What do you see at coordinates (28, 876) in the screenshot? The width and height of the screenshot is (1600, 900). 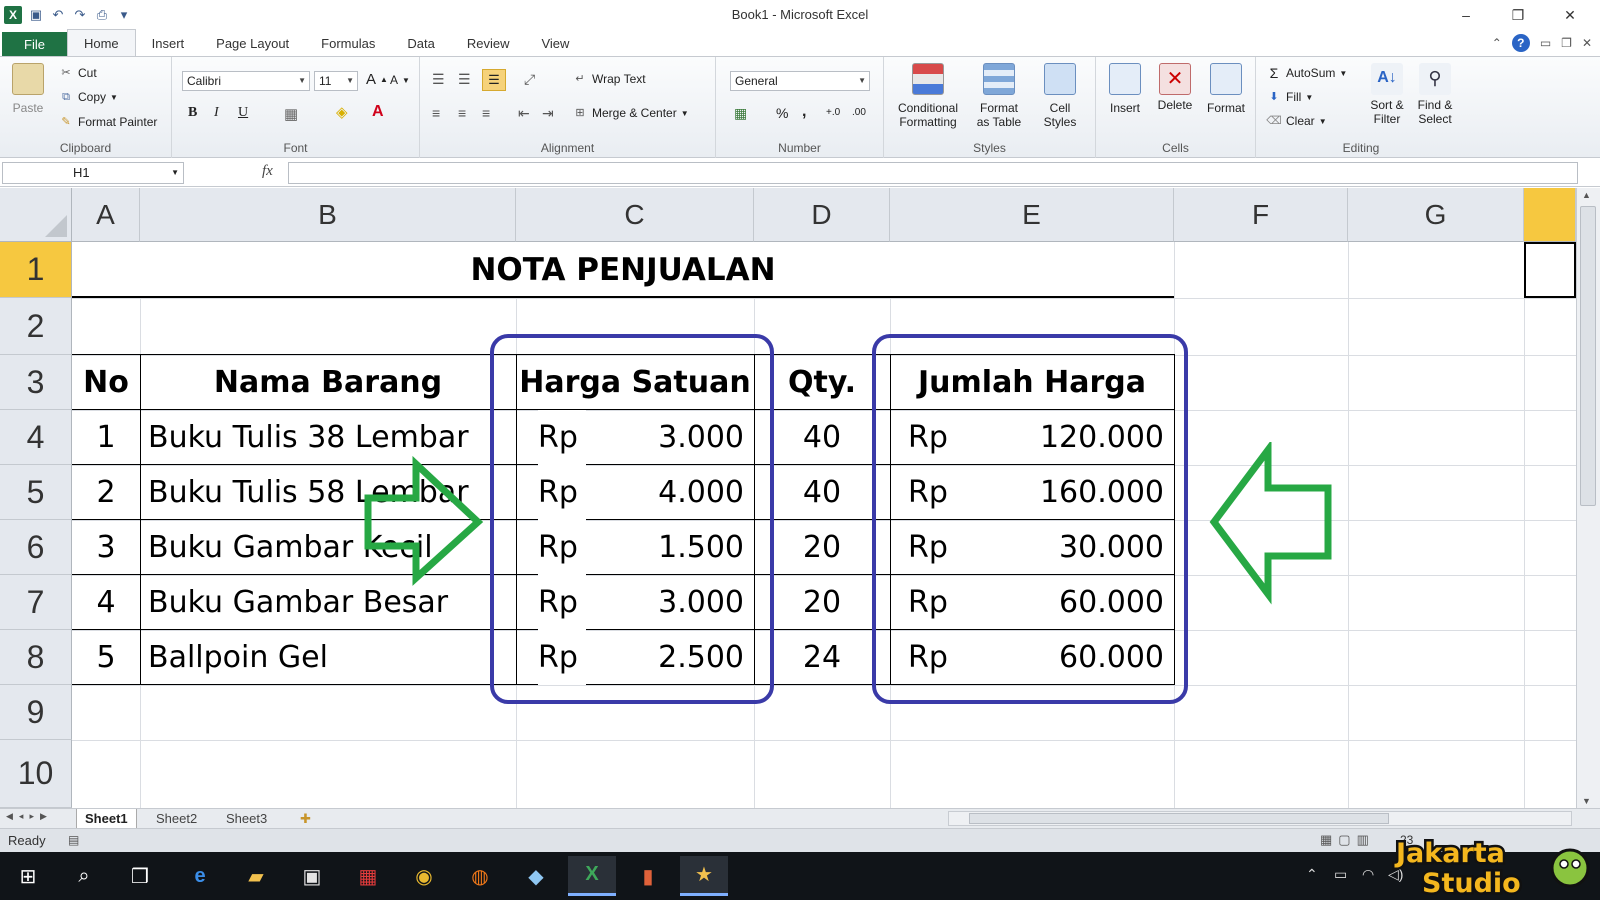 I see `windows-start-icon: ⊞` at bounding box center [28, 876].